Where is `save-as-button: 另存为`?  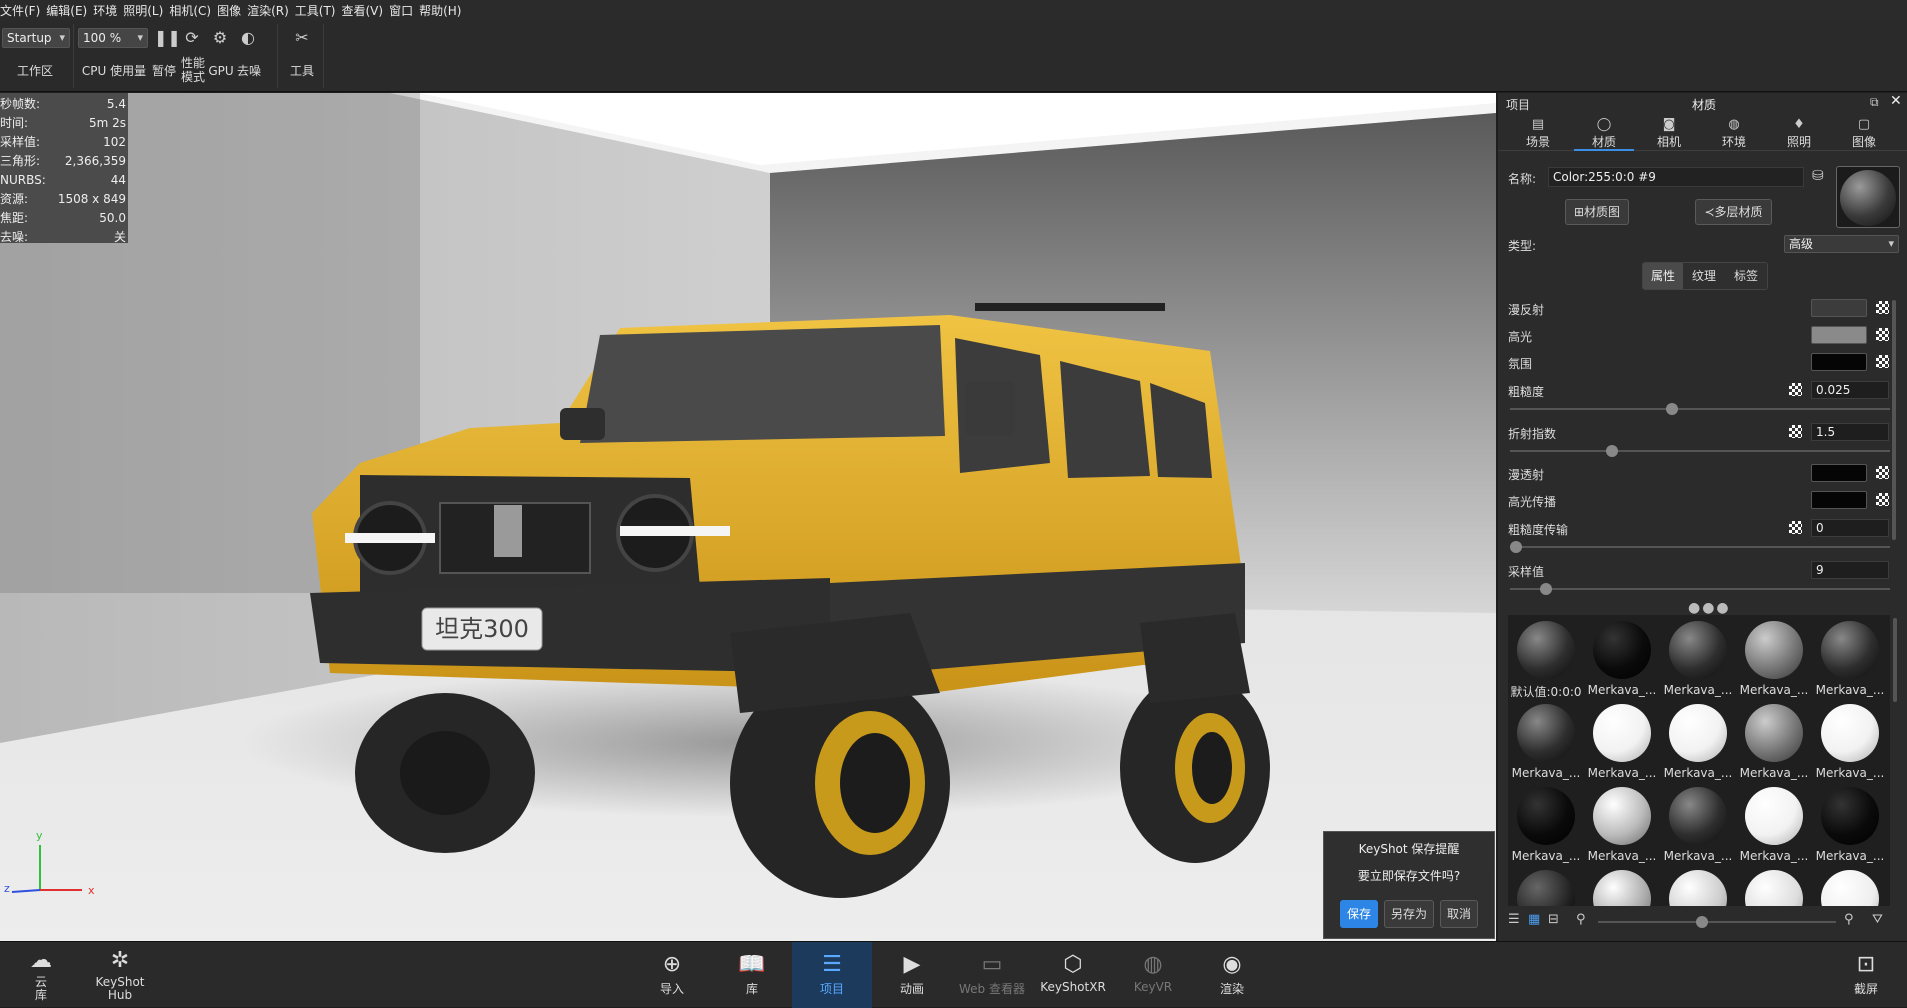
save-as-button: 另存为 is located at coordinates (1408, 914).